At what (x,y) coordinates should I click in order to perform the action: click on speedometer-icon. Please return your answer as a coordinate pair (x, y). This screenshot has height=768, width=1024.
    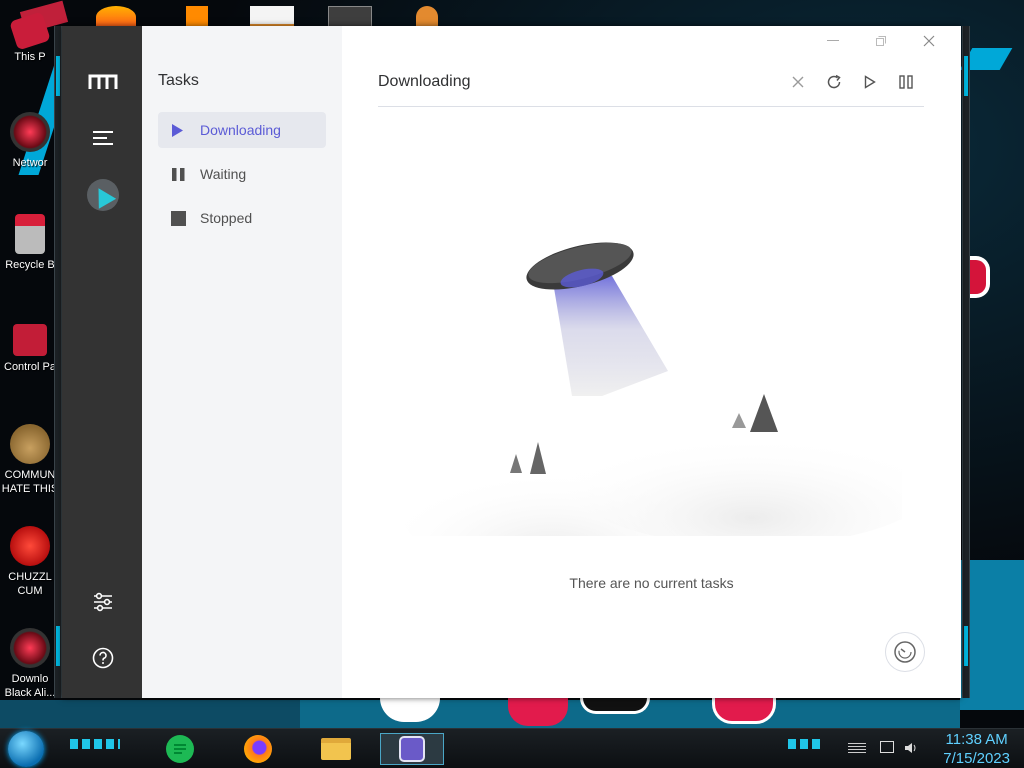
    Looking at the image, I should click on (905, 652).